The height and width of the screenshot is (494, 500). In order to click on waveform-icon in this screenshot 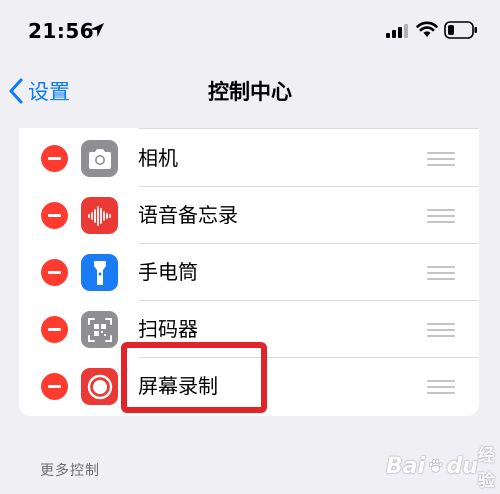, I will do `click(99, 215)`.